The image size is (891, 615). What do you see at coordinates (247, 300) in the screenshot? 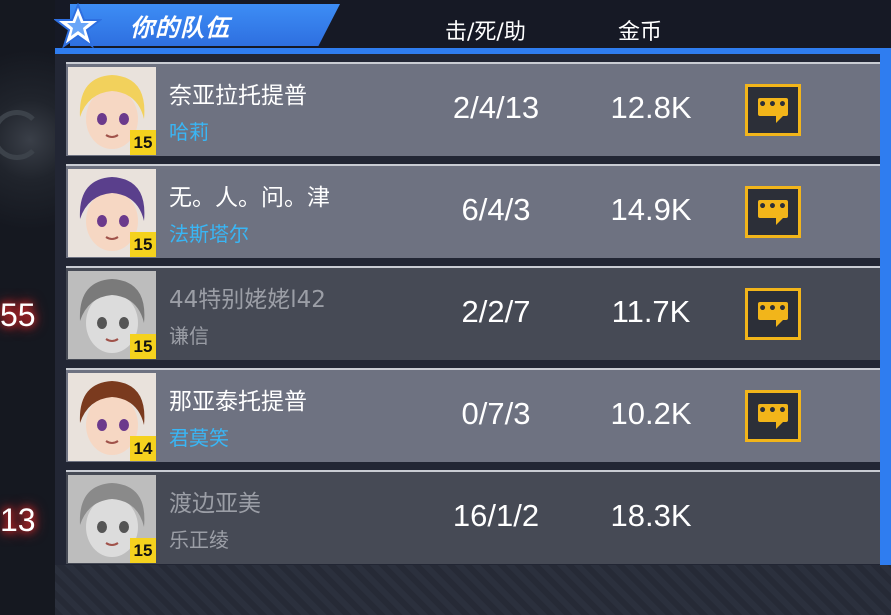
I see `player-name: 44特别姥姥l42` at bounding box center [247, 300].